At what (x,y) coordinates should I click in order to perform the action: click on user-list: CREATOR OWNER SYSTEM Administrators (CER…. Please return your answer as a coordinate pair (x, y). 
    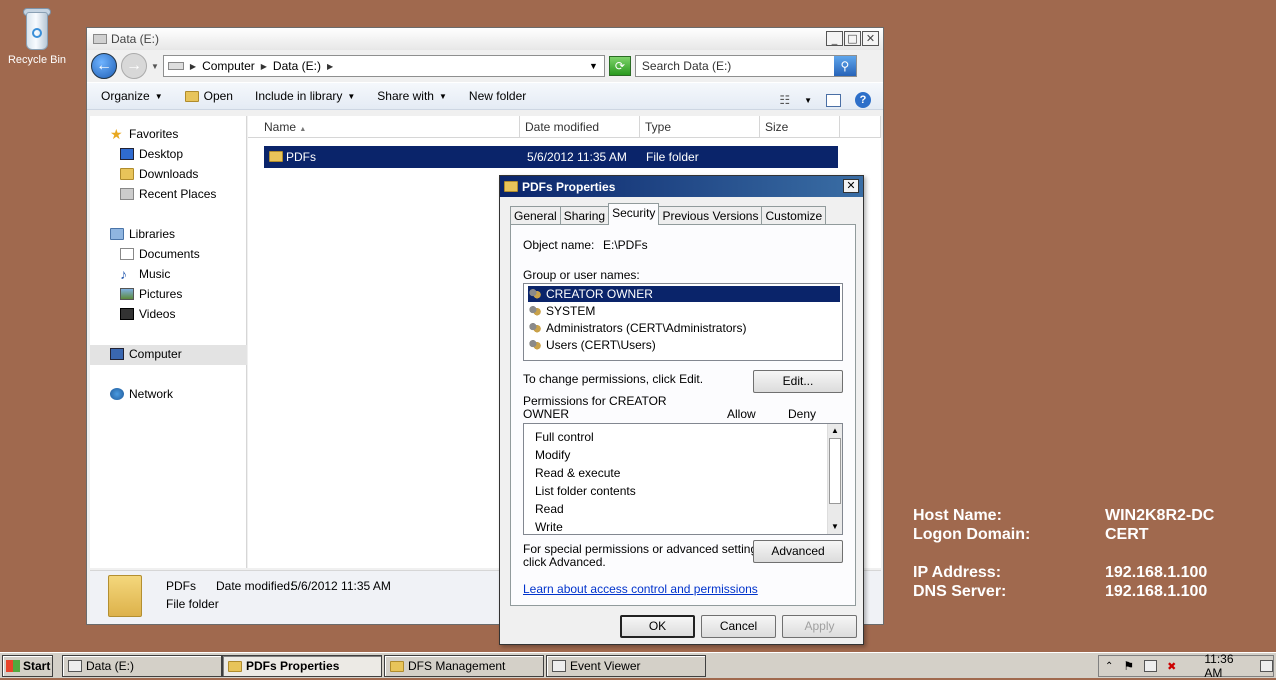
    Looking at the image, I should click on (683, 322).